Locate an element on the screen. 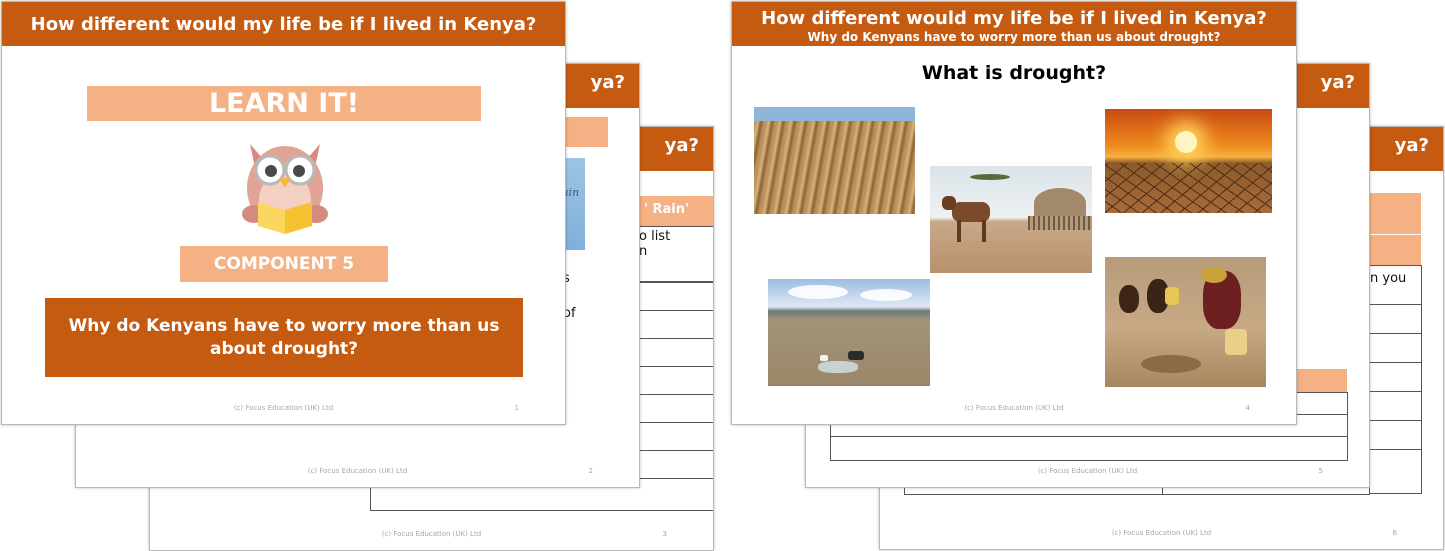 This screenshot has width=1445, height=551. slide-3-footer: (c) Focus Education (UK) Ltd is located at coordinates (431, 534).